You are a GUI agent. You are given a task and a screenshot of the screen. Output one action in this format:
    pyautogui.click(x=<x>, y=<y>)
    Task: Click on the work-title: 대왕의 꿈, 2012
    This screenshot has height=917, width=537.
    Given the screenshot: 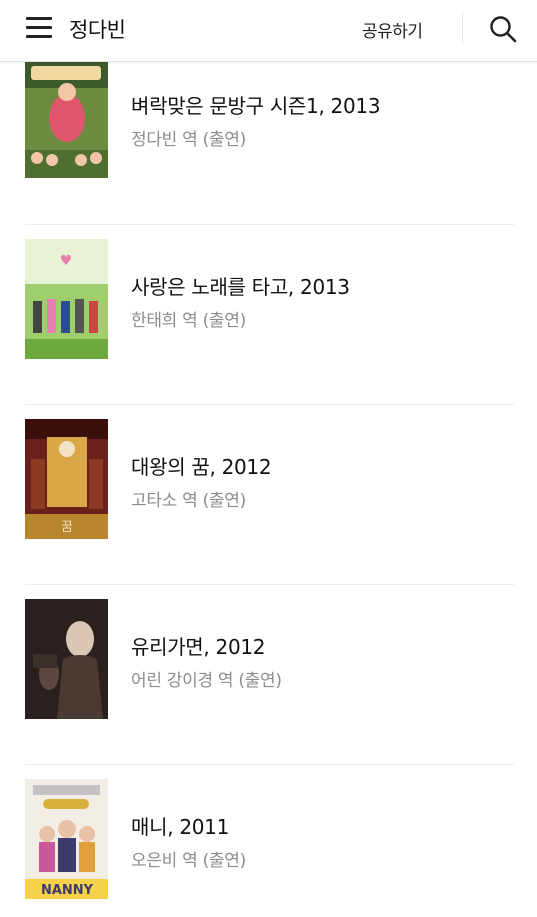 What is the action you would take?
    pyautogui.click(x=201, y=465)
    